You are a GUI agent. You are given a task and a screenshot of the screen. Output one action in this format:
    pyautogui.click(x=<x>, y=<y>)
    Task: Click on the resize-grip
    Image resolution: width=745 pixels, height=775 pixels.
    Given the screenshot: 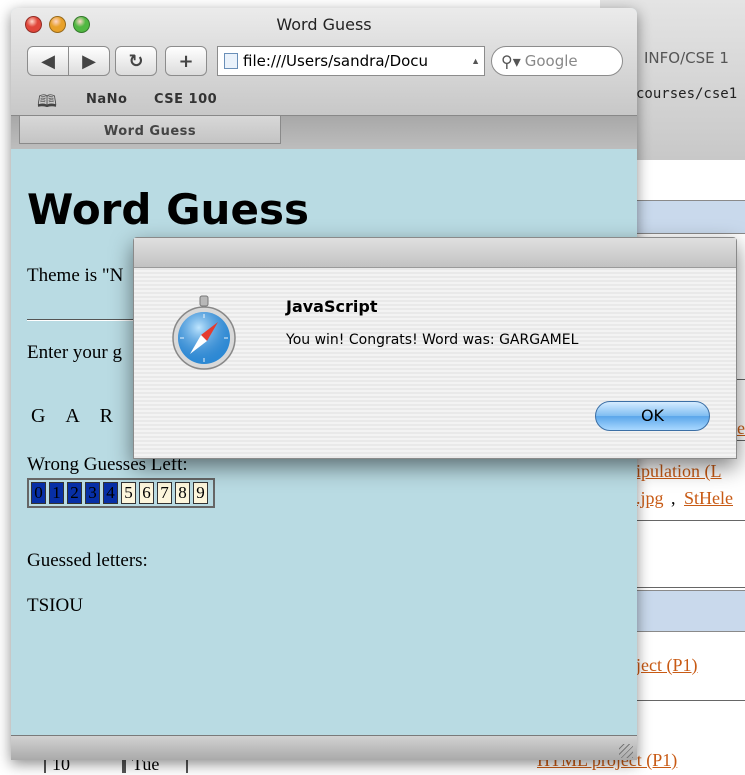 What is the action you would take?
    pyautogui.click(x=626, y=751)
    